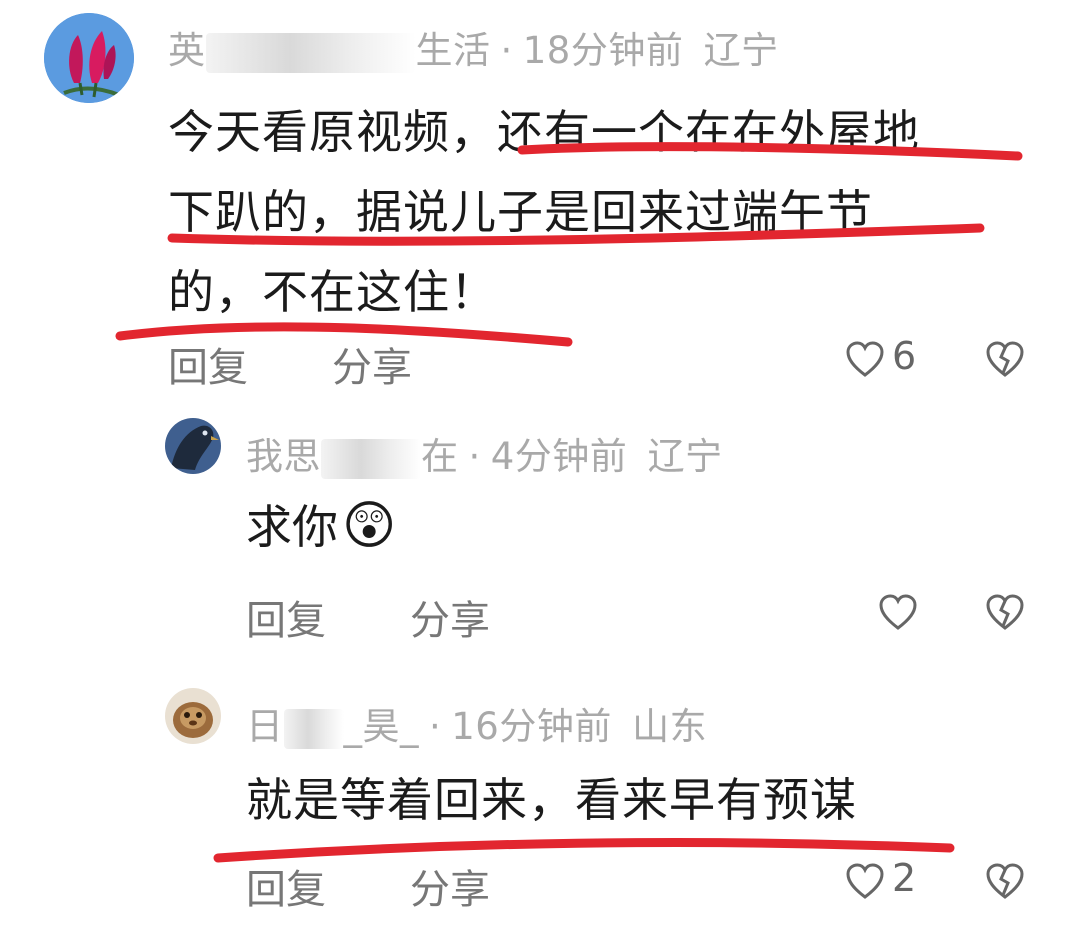 Image resolution: width=1080 pixels, height=934 pixels. Describe the element at coordinates (904, 356) in the screenshot. I see `like-count: 6` at that location.